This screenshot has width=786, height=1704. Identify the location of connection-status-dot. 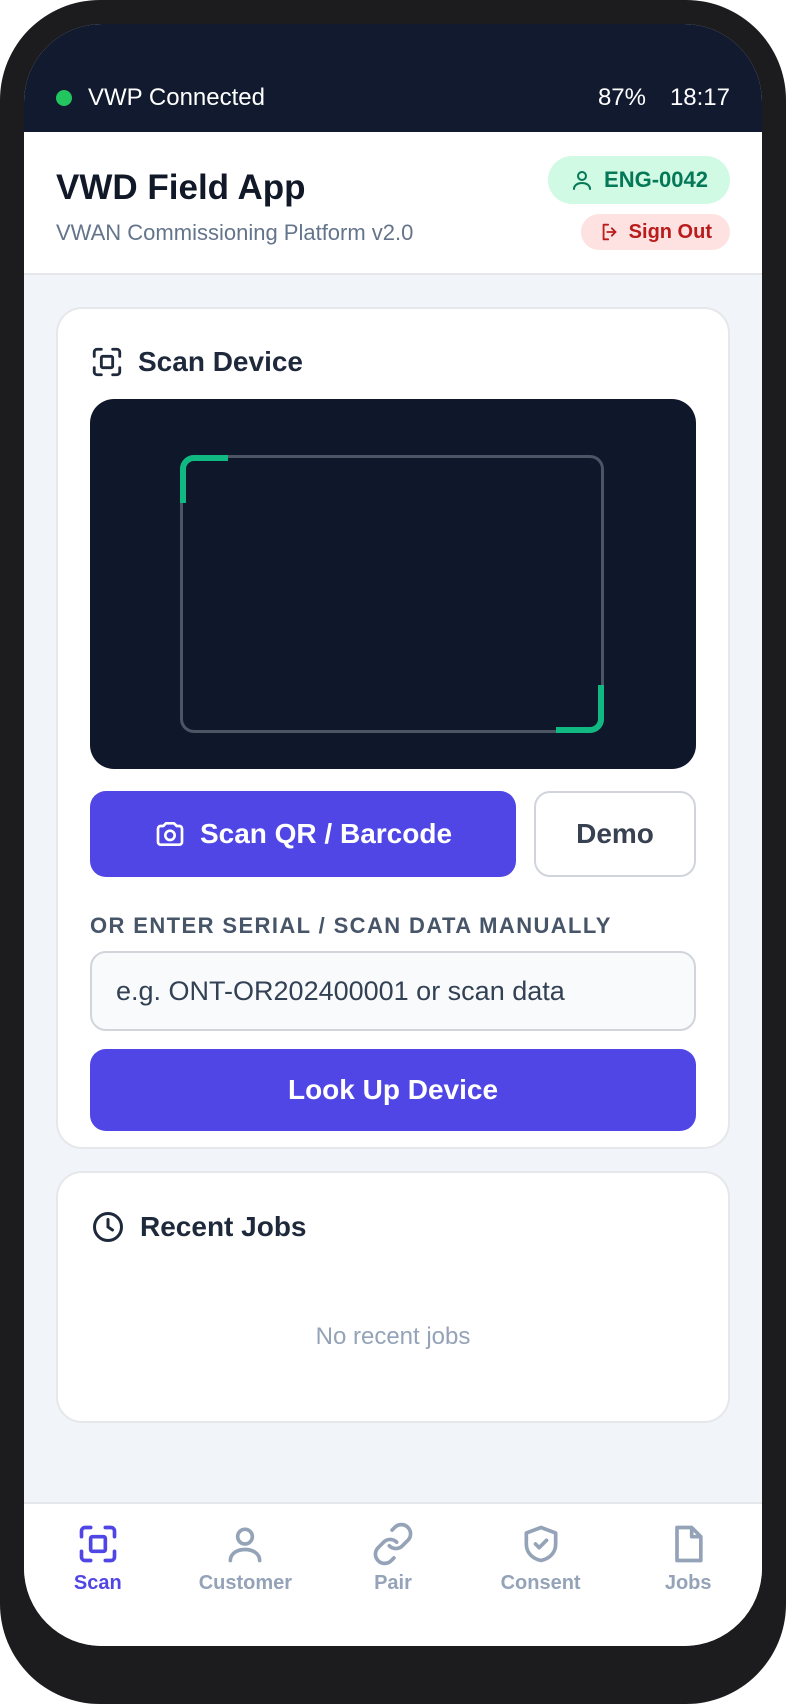
(64, 98).